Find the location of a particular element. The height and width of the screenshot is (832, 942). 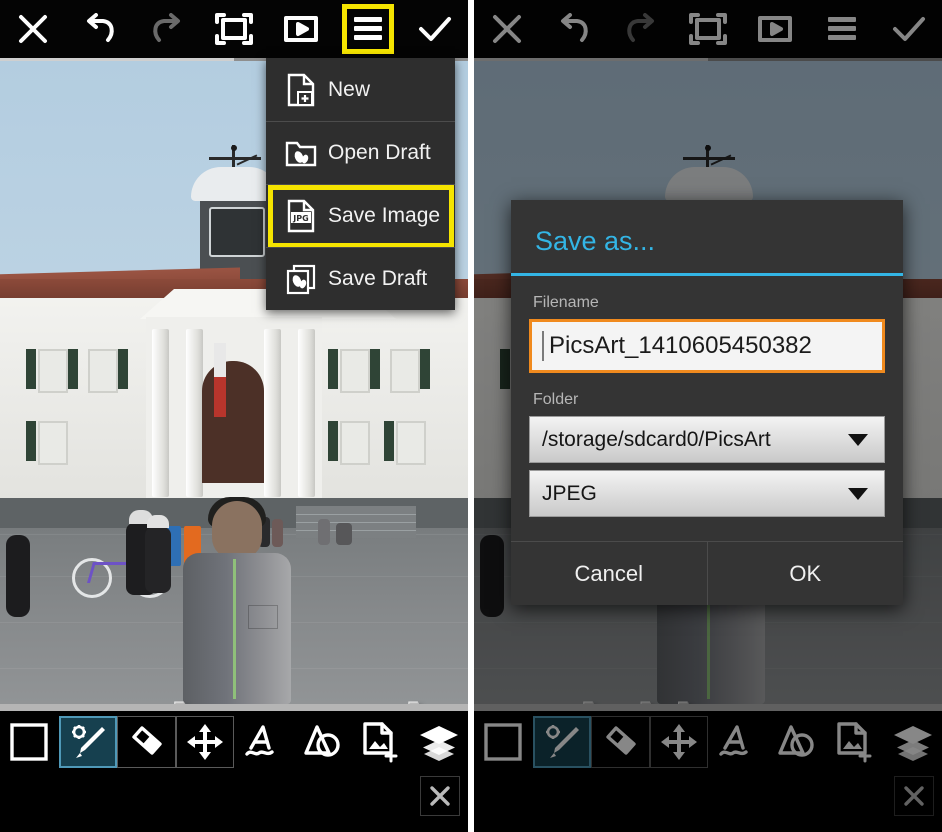

new-document-icon is located at coordinates (301, 90).